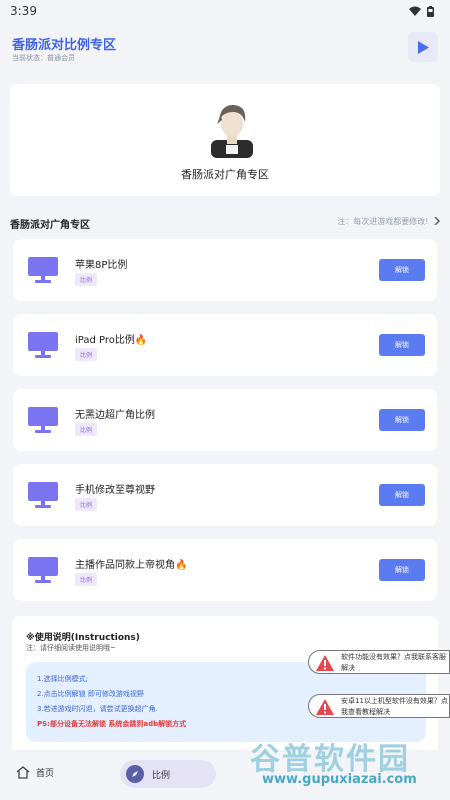 The image size is (450, 800). Describe the element at coordinates (43, 58) in the screenshot. I see `membership-status: 当前状态：普通会员` at that location.